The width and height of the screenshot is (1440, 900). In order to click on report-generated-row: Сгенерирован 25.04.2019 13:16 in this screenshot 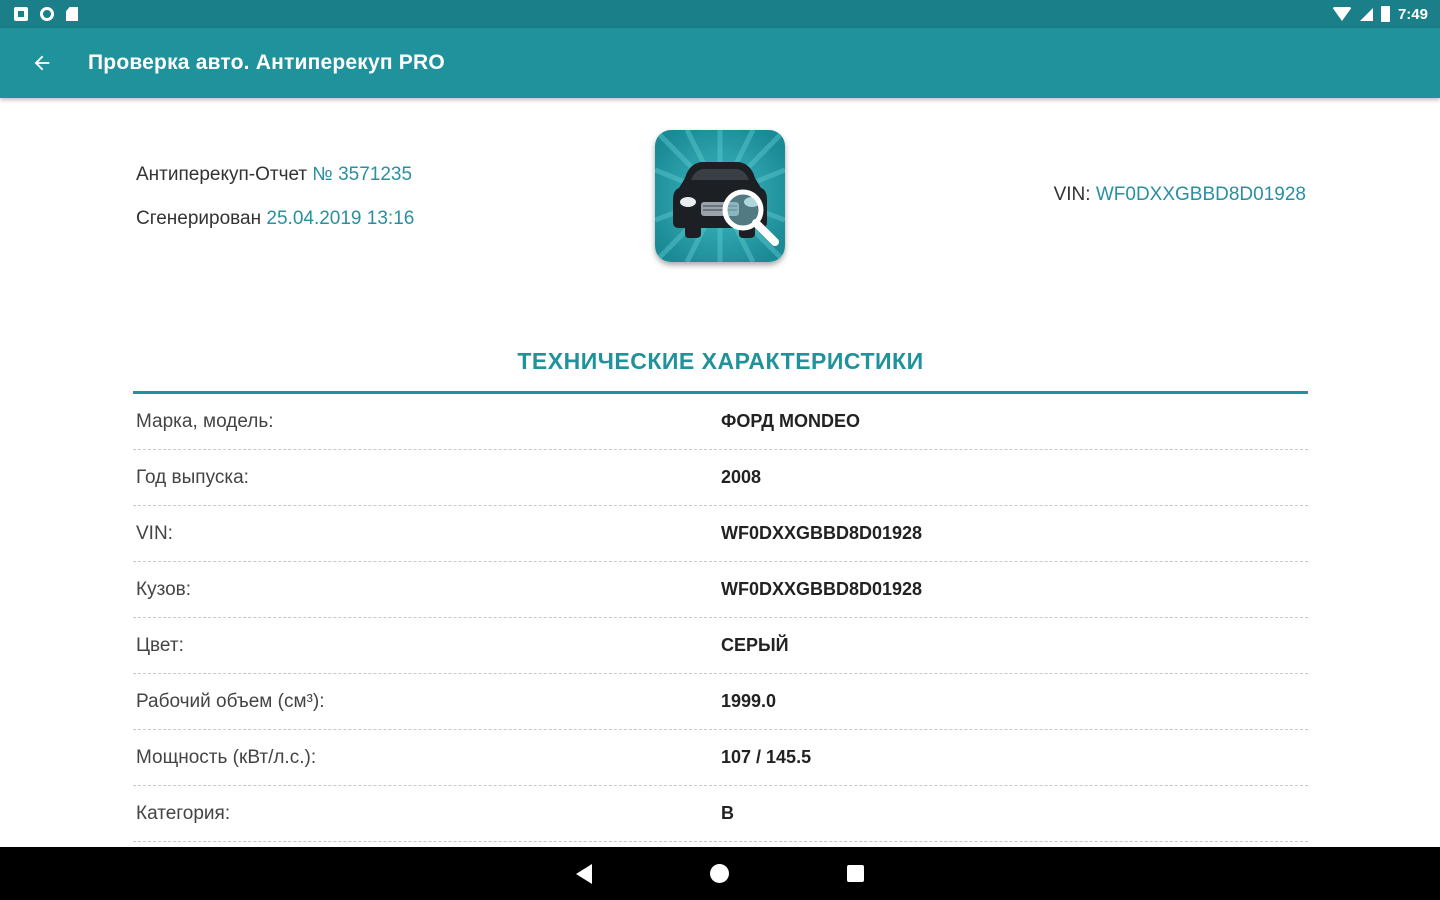, I will do `click(275, 228)`.